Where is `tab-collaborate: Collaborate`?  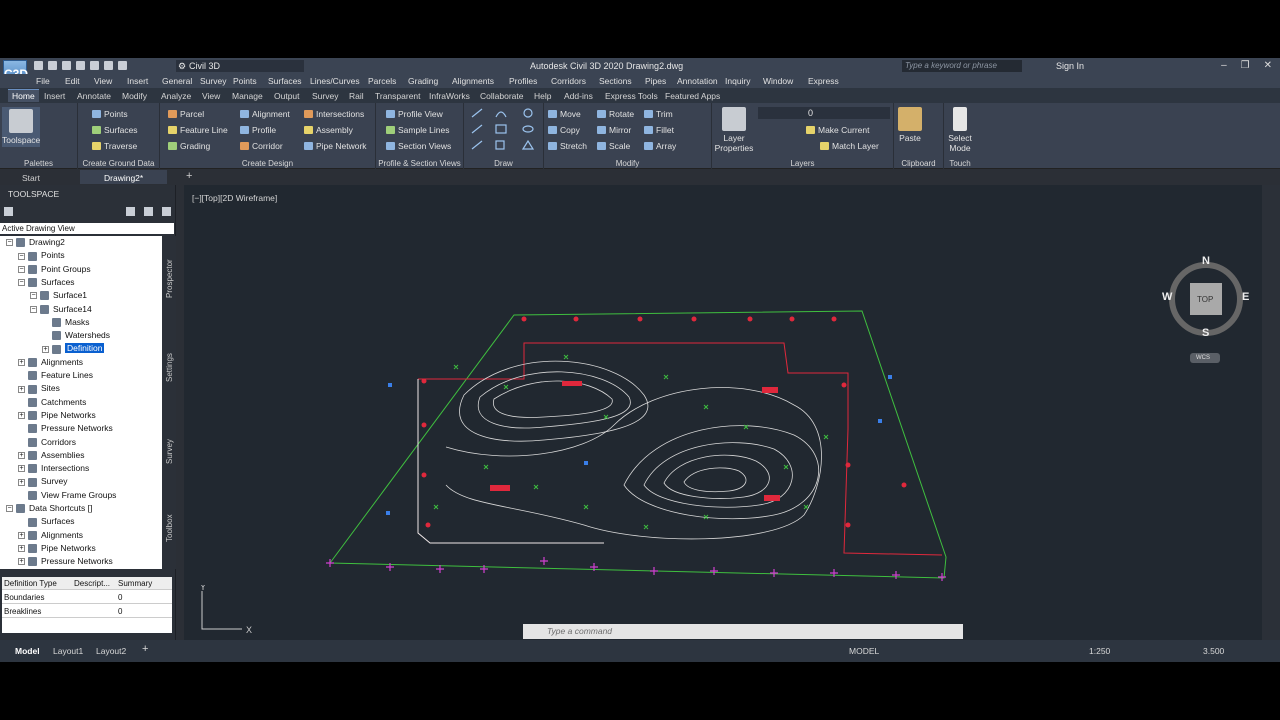 tab-collaborate: Collaborate is located at coordinates (501, 96).